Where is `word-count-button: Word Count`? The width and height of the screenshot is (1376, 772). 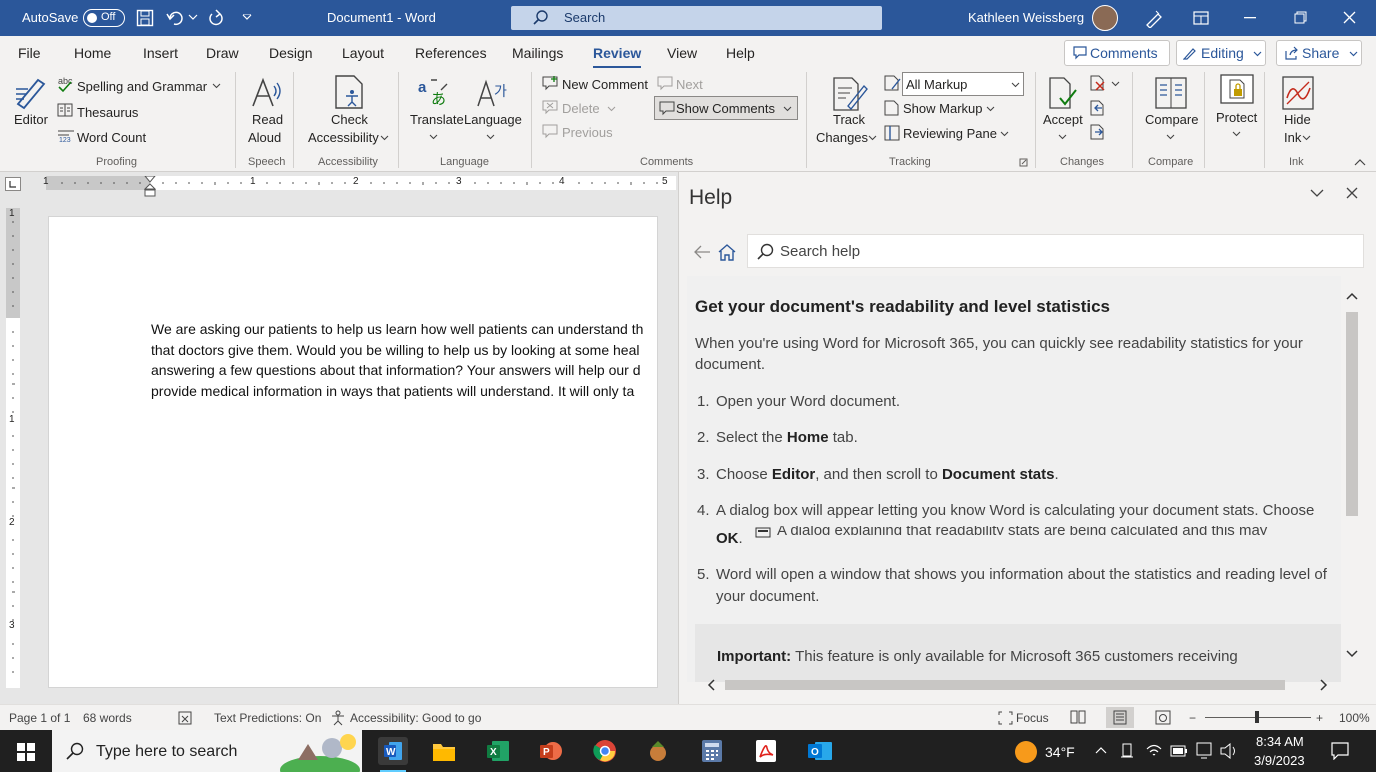
word-count-button: Word Count is located at coordinates (111, 137).